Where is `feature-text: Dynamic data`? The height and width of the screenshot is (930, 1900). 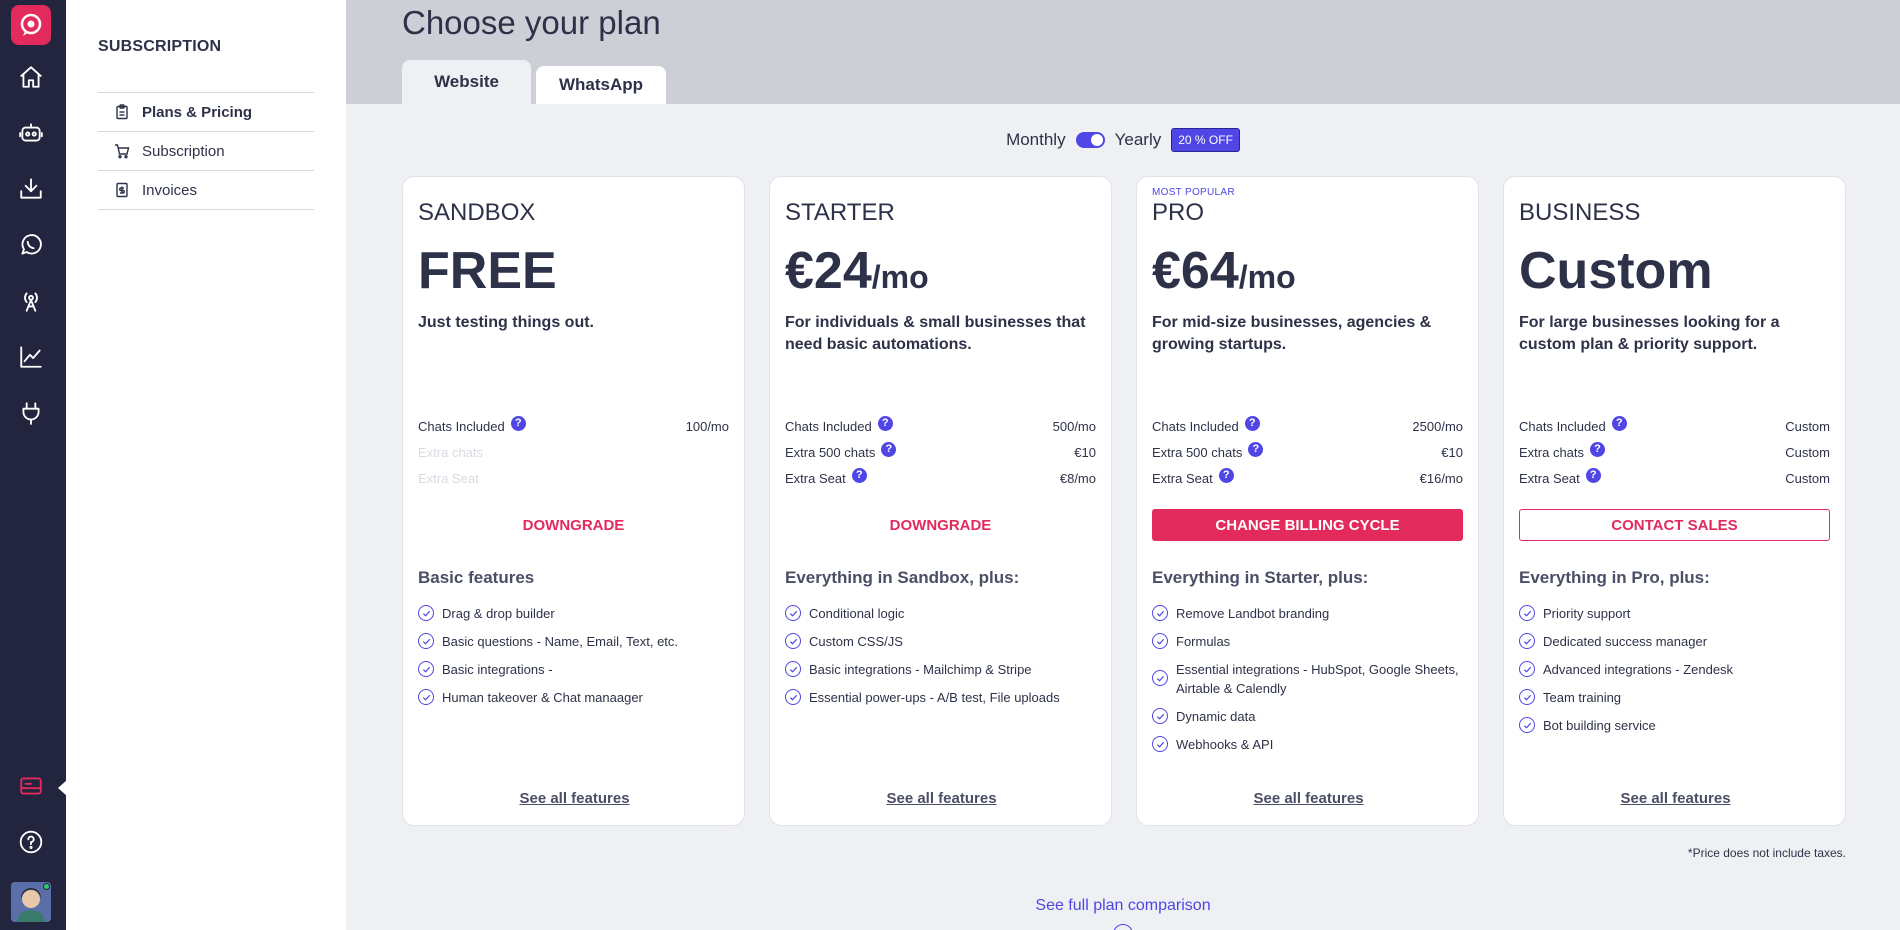 feature-text: Dynamic data is located at coordinates (1216, 716).